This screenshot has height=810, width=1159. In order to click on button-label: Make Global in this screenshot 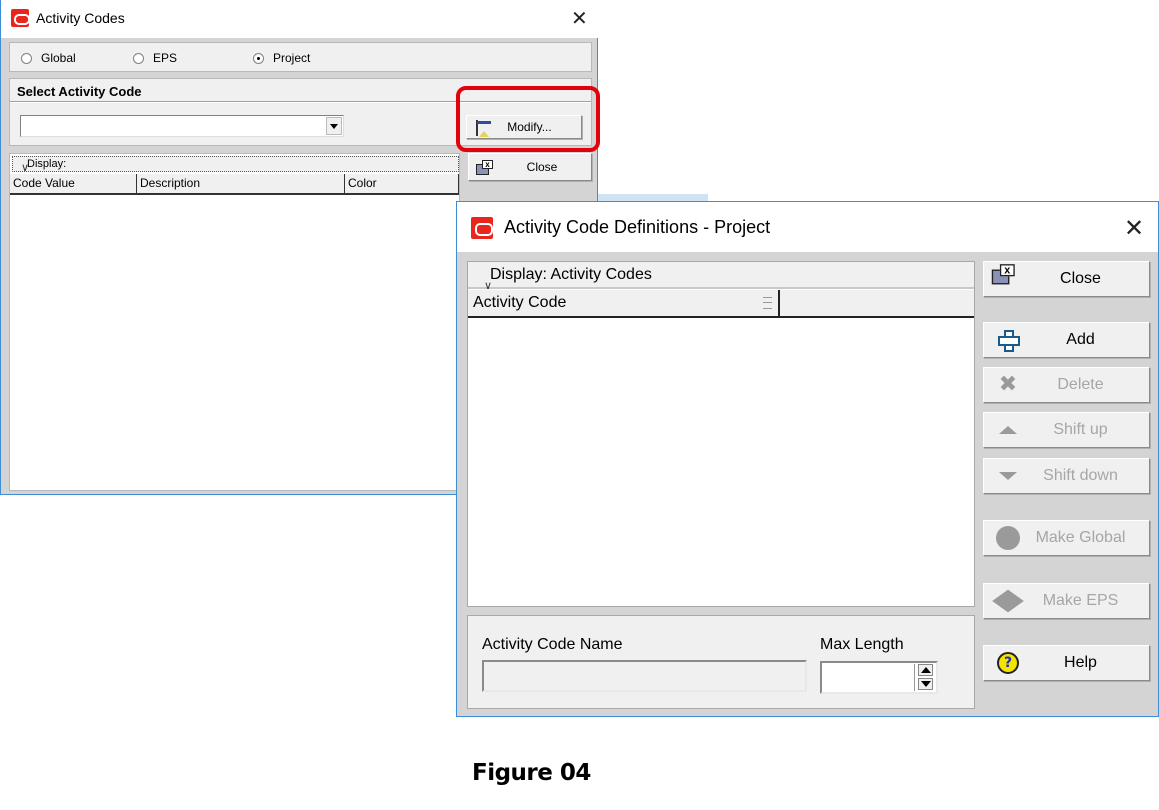, I will do `click(1080, 537)`.